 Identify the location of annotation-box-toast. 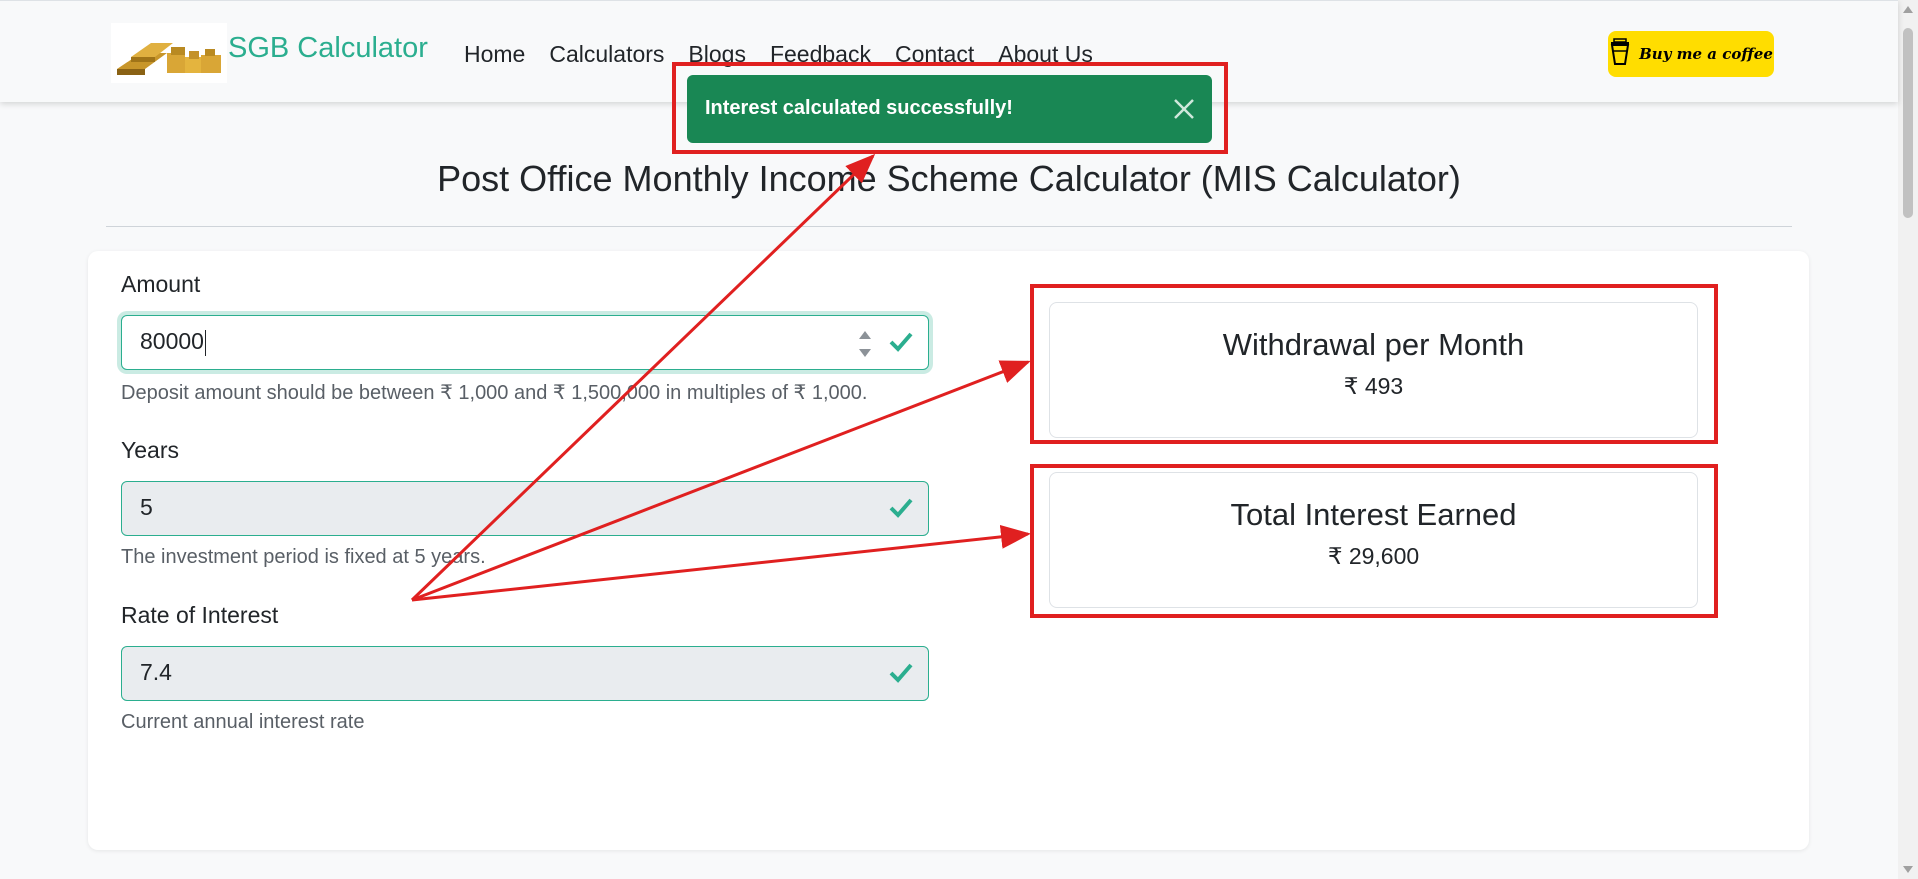
(950, 108).